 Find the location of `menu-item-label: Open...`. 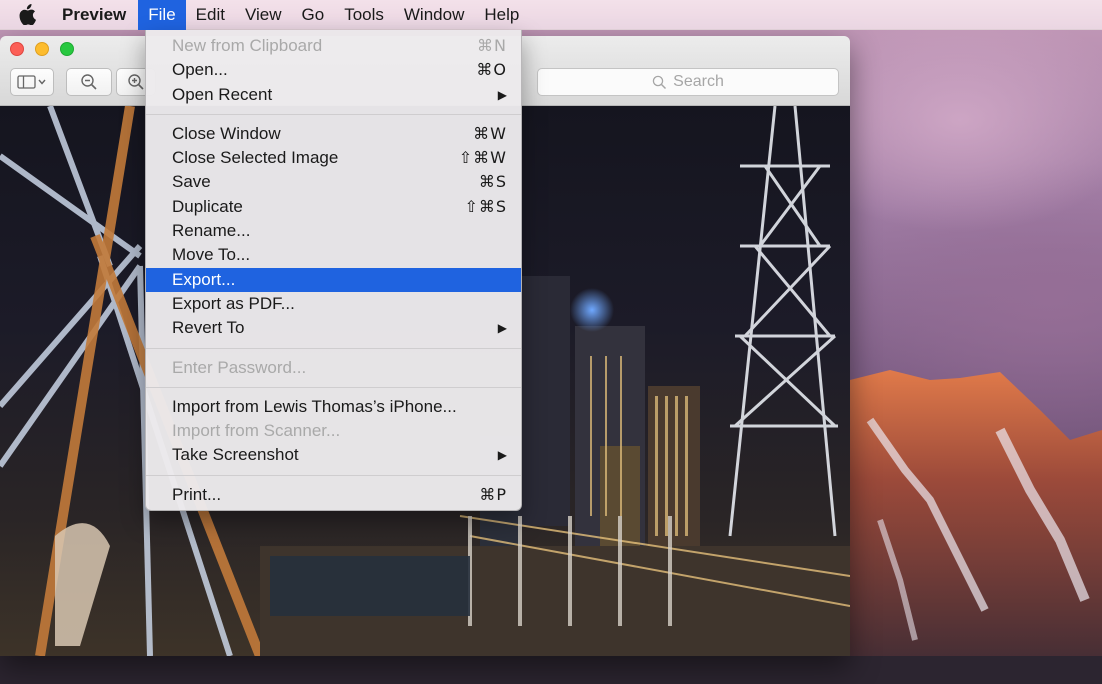

menu-item-label: Open... is located at coordinates (200, 70).